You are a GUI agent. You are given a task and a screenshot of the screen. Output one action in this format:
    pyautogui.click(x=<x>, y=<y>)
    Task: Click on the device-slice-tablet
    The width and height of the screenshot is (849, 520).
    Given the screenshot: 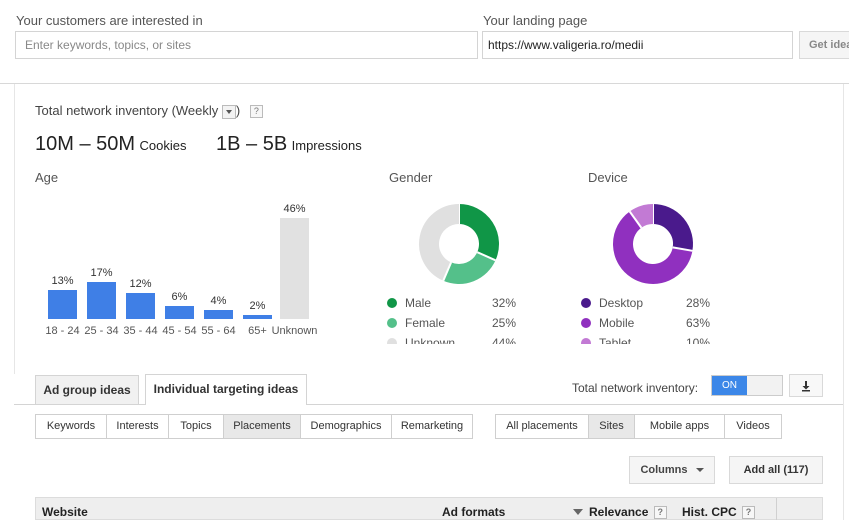 What is the action you would take?
    pyautogui.click(x=641, y=216)
    